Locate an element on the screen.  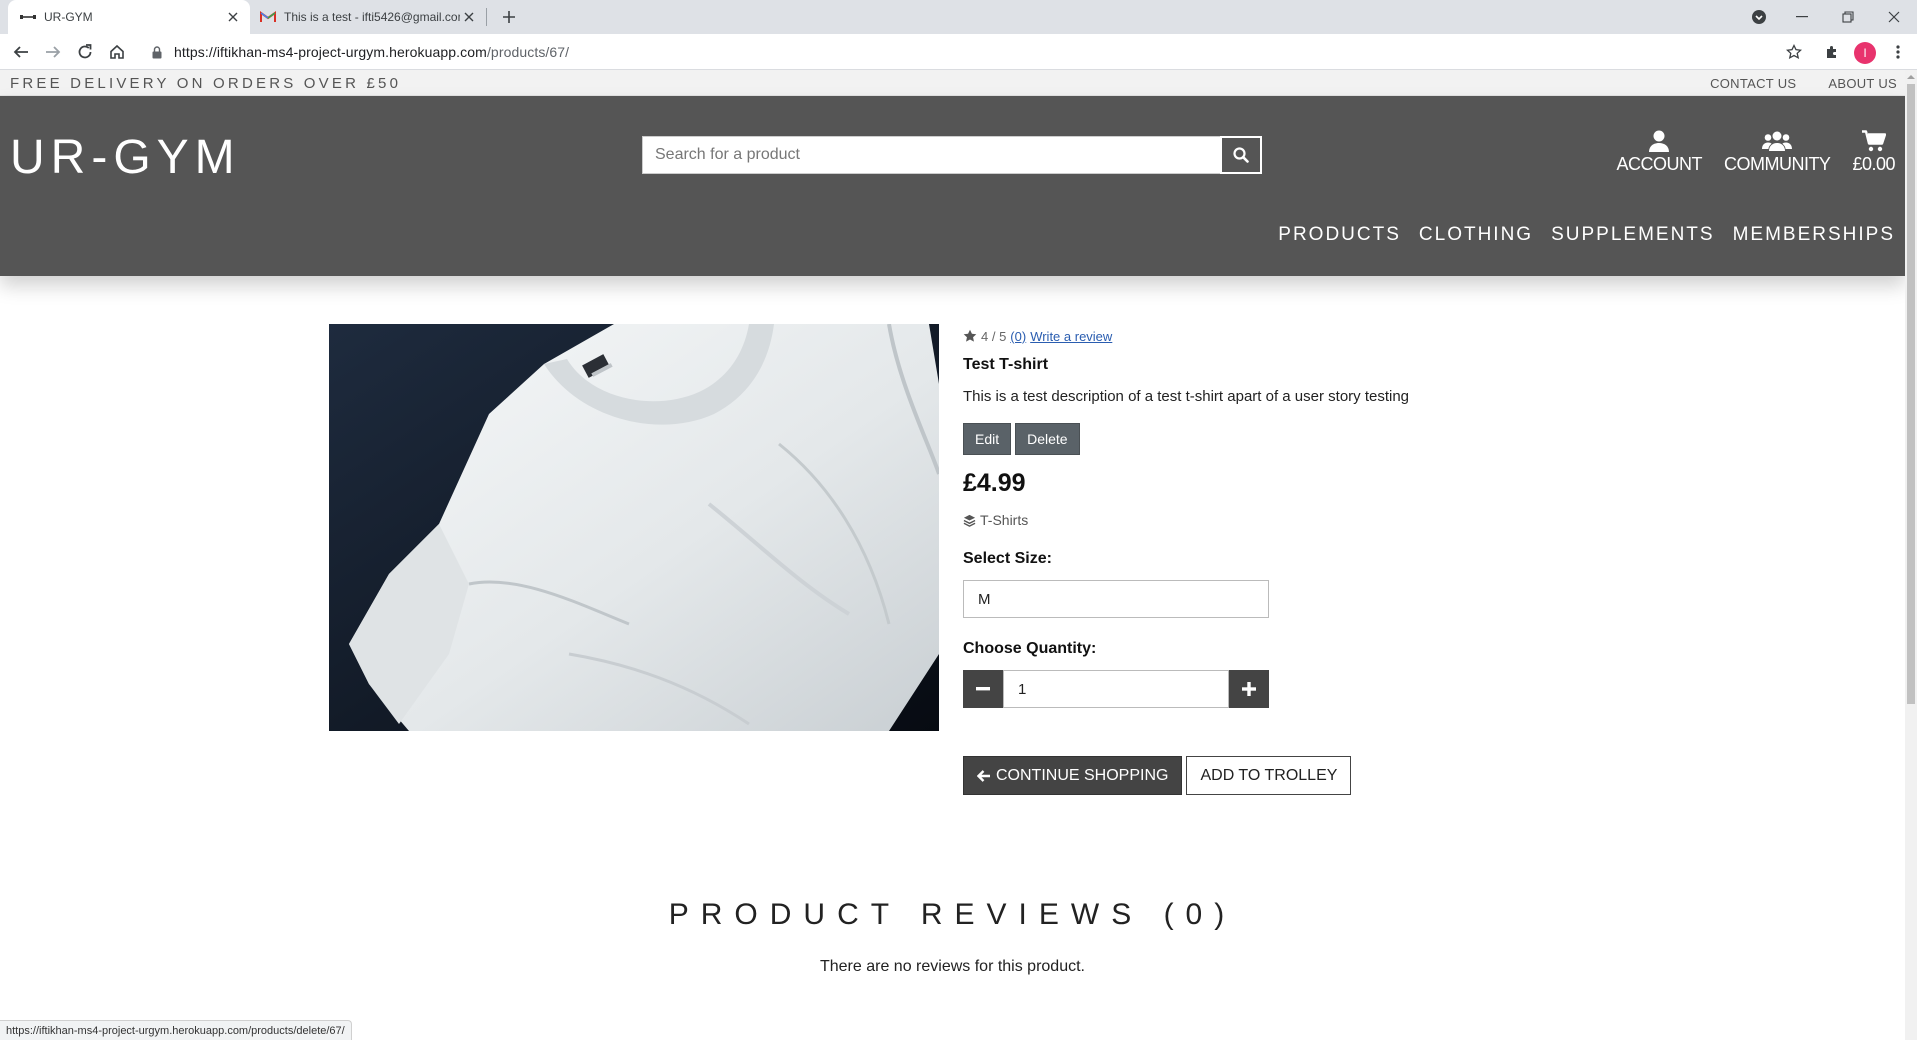
gmail-icon is located at coordinates (268, 17).